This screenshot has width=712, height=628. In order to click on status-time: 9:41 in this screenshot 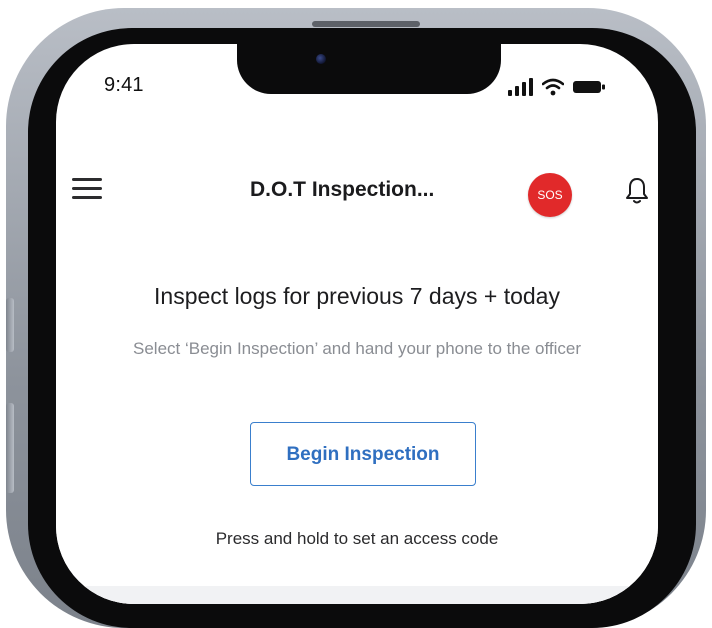, I will do `click(124, 85)`.